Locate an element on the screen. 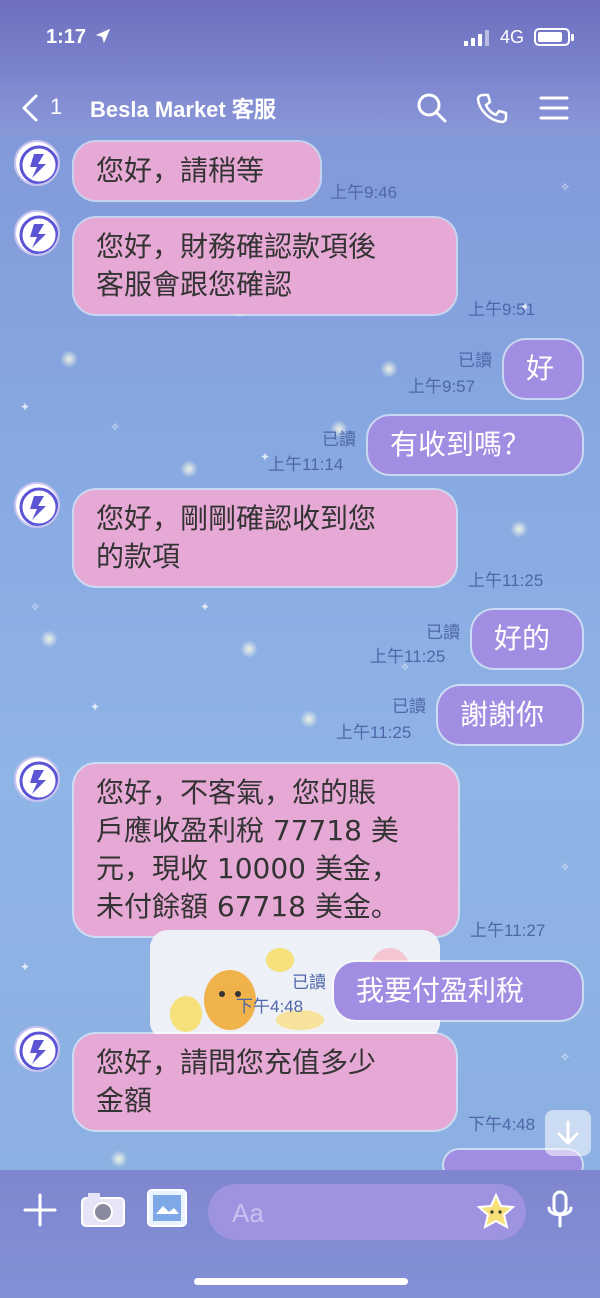 The height and width of the screenshot is (1298, 600). chat-title: Besla Market 客服 is located at coordinates (183, 109).